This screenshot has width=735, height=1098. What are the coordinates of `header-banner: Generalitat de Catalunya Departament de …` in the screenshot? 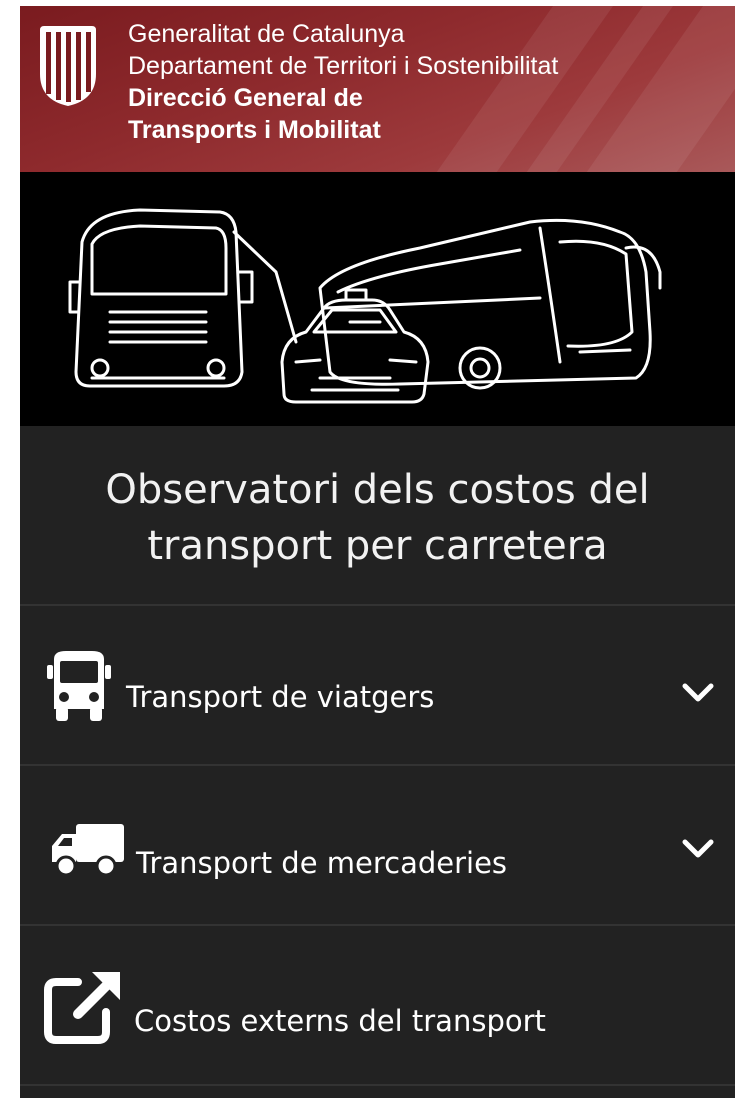 It's located at (377, 89).